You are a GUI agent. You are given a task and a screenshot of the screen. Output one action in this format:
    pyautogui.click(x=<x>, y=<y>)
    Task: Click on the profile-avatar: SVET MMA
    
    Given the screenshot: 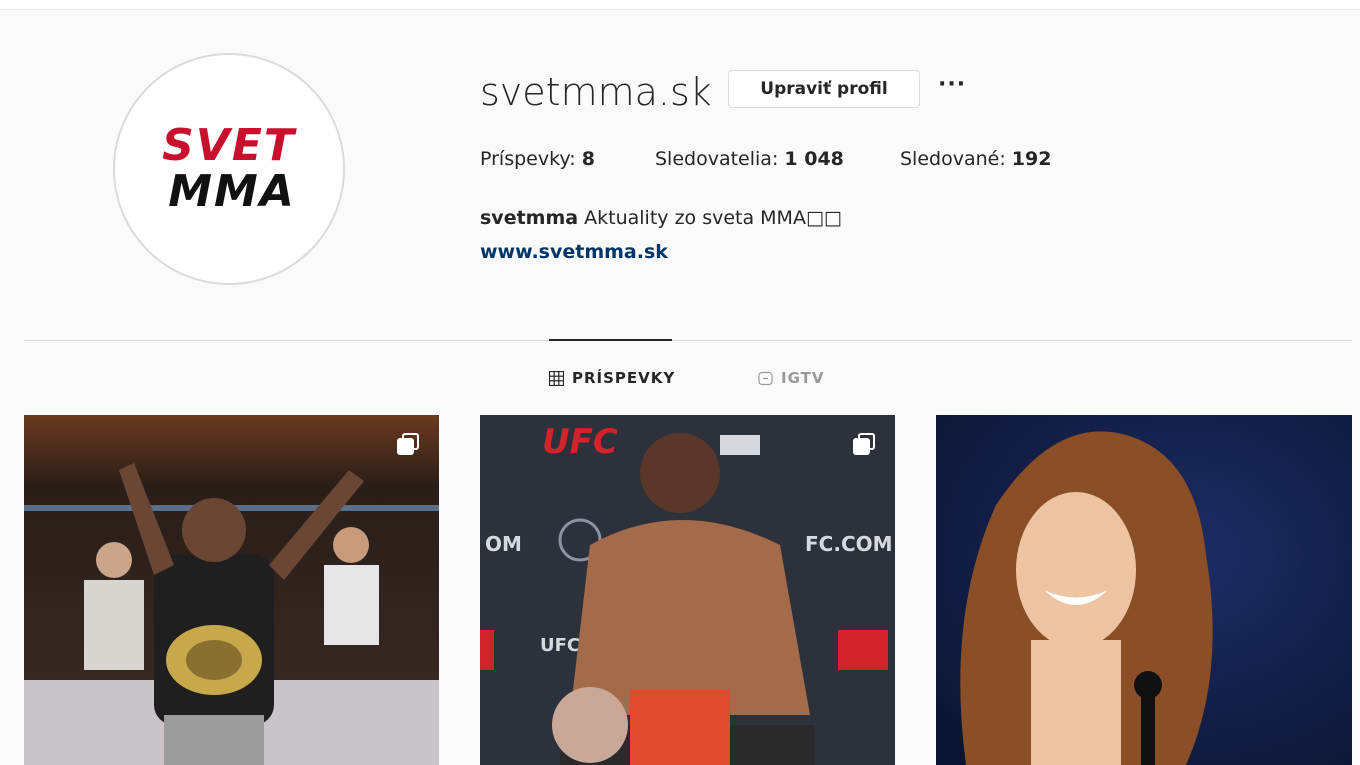 What is the action you would take?
    pyautogui.click(x=229, y=169)
    